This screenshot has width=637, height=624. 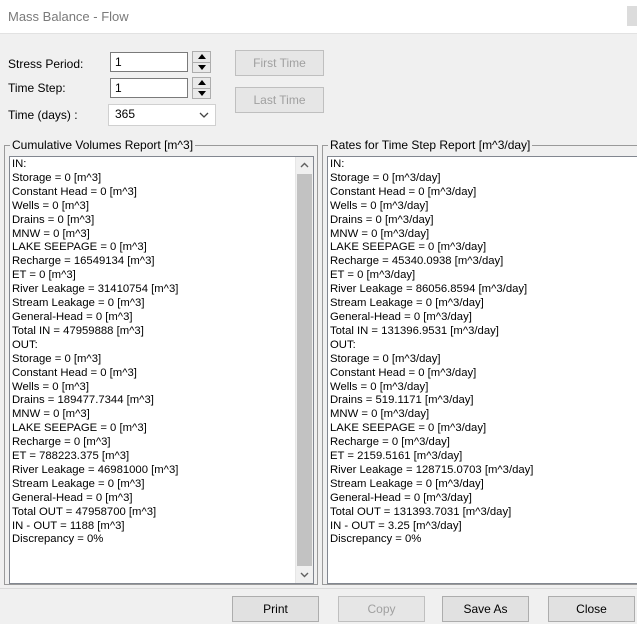 What do you see at coordinates (318, 17) in the screenshot?
I see `title-bar: Mass Balance - Flow` at bounding box center [318, 17].